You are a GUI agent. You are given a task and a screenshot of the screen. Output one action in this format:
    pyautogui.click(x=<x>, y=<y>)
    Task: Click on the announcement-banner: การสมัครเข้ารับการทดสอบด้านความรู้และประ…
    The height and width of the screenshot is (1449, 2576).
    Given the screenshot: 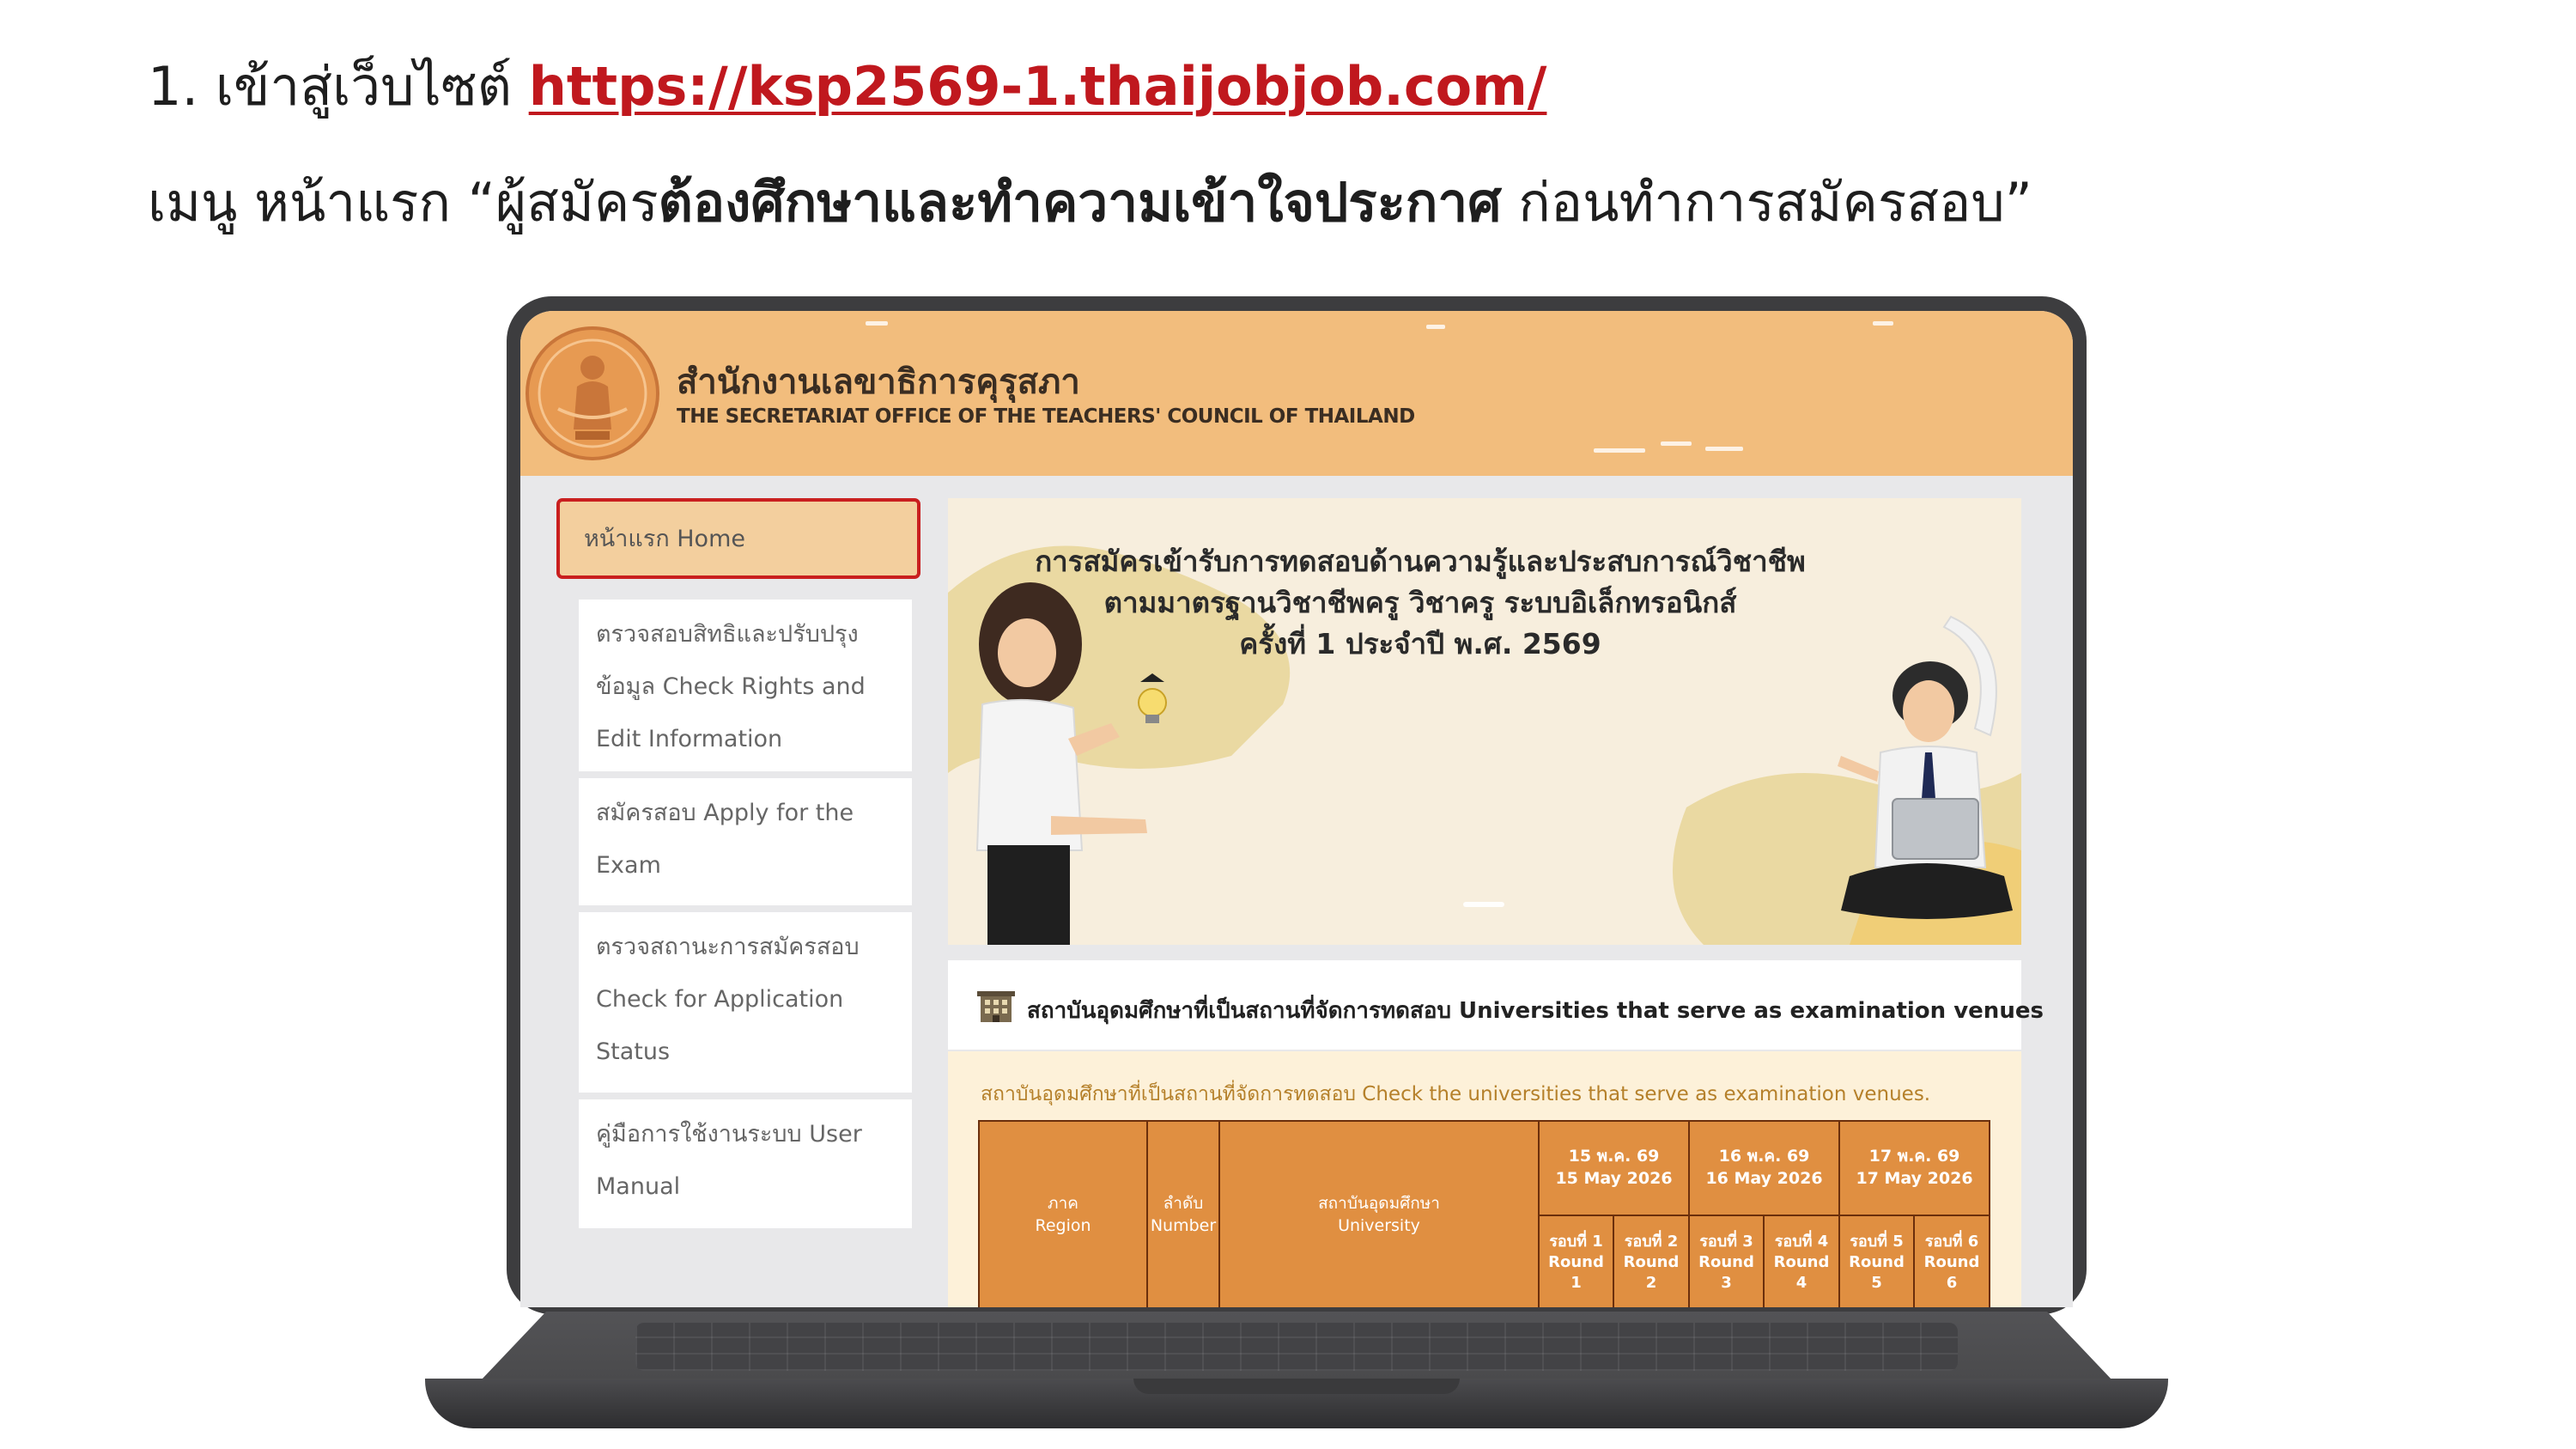 What is the action you would take?
    pyautogui.click(x=1484, y=721)
    